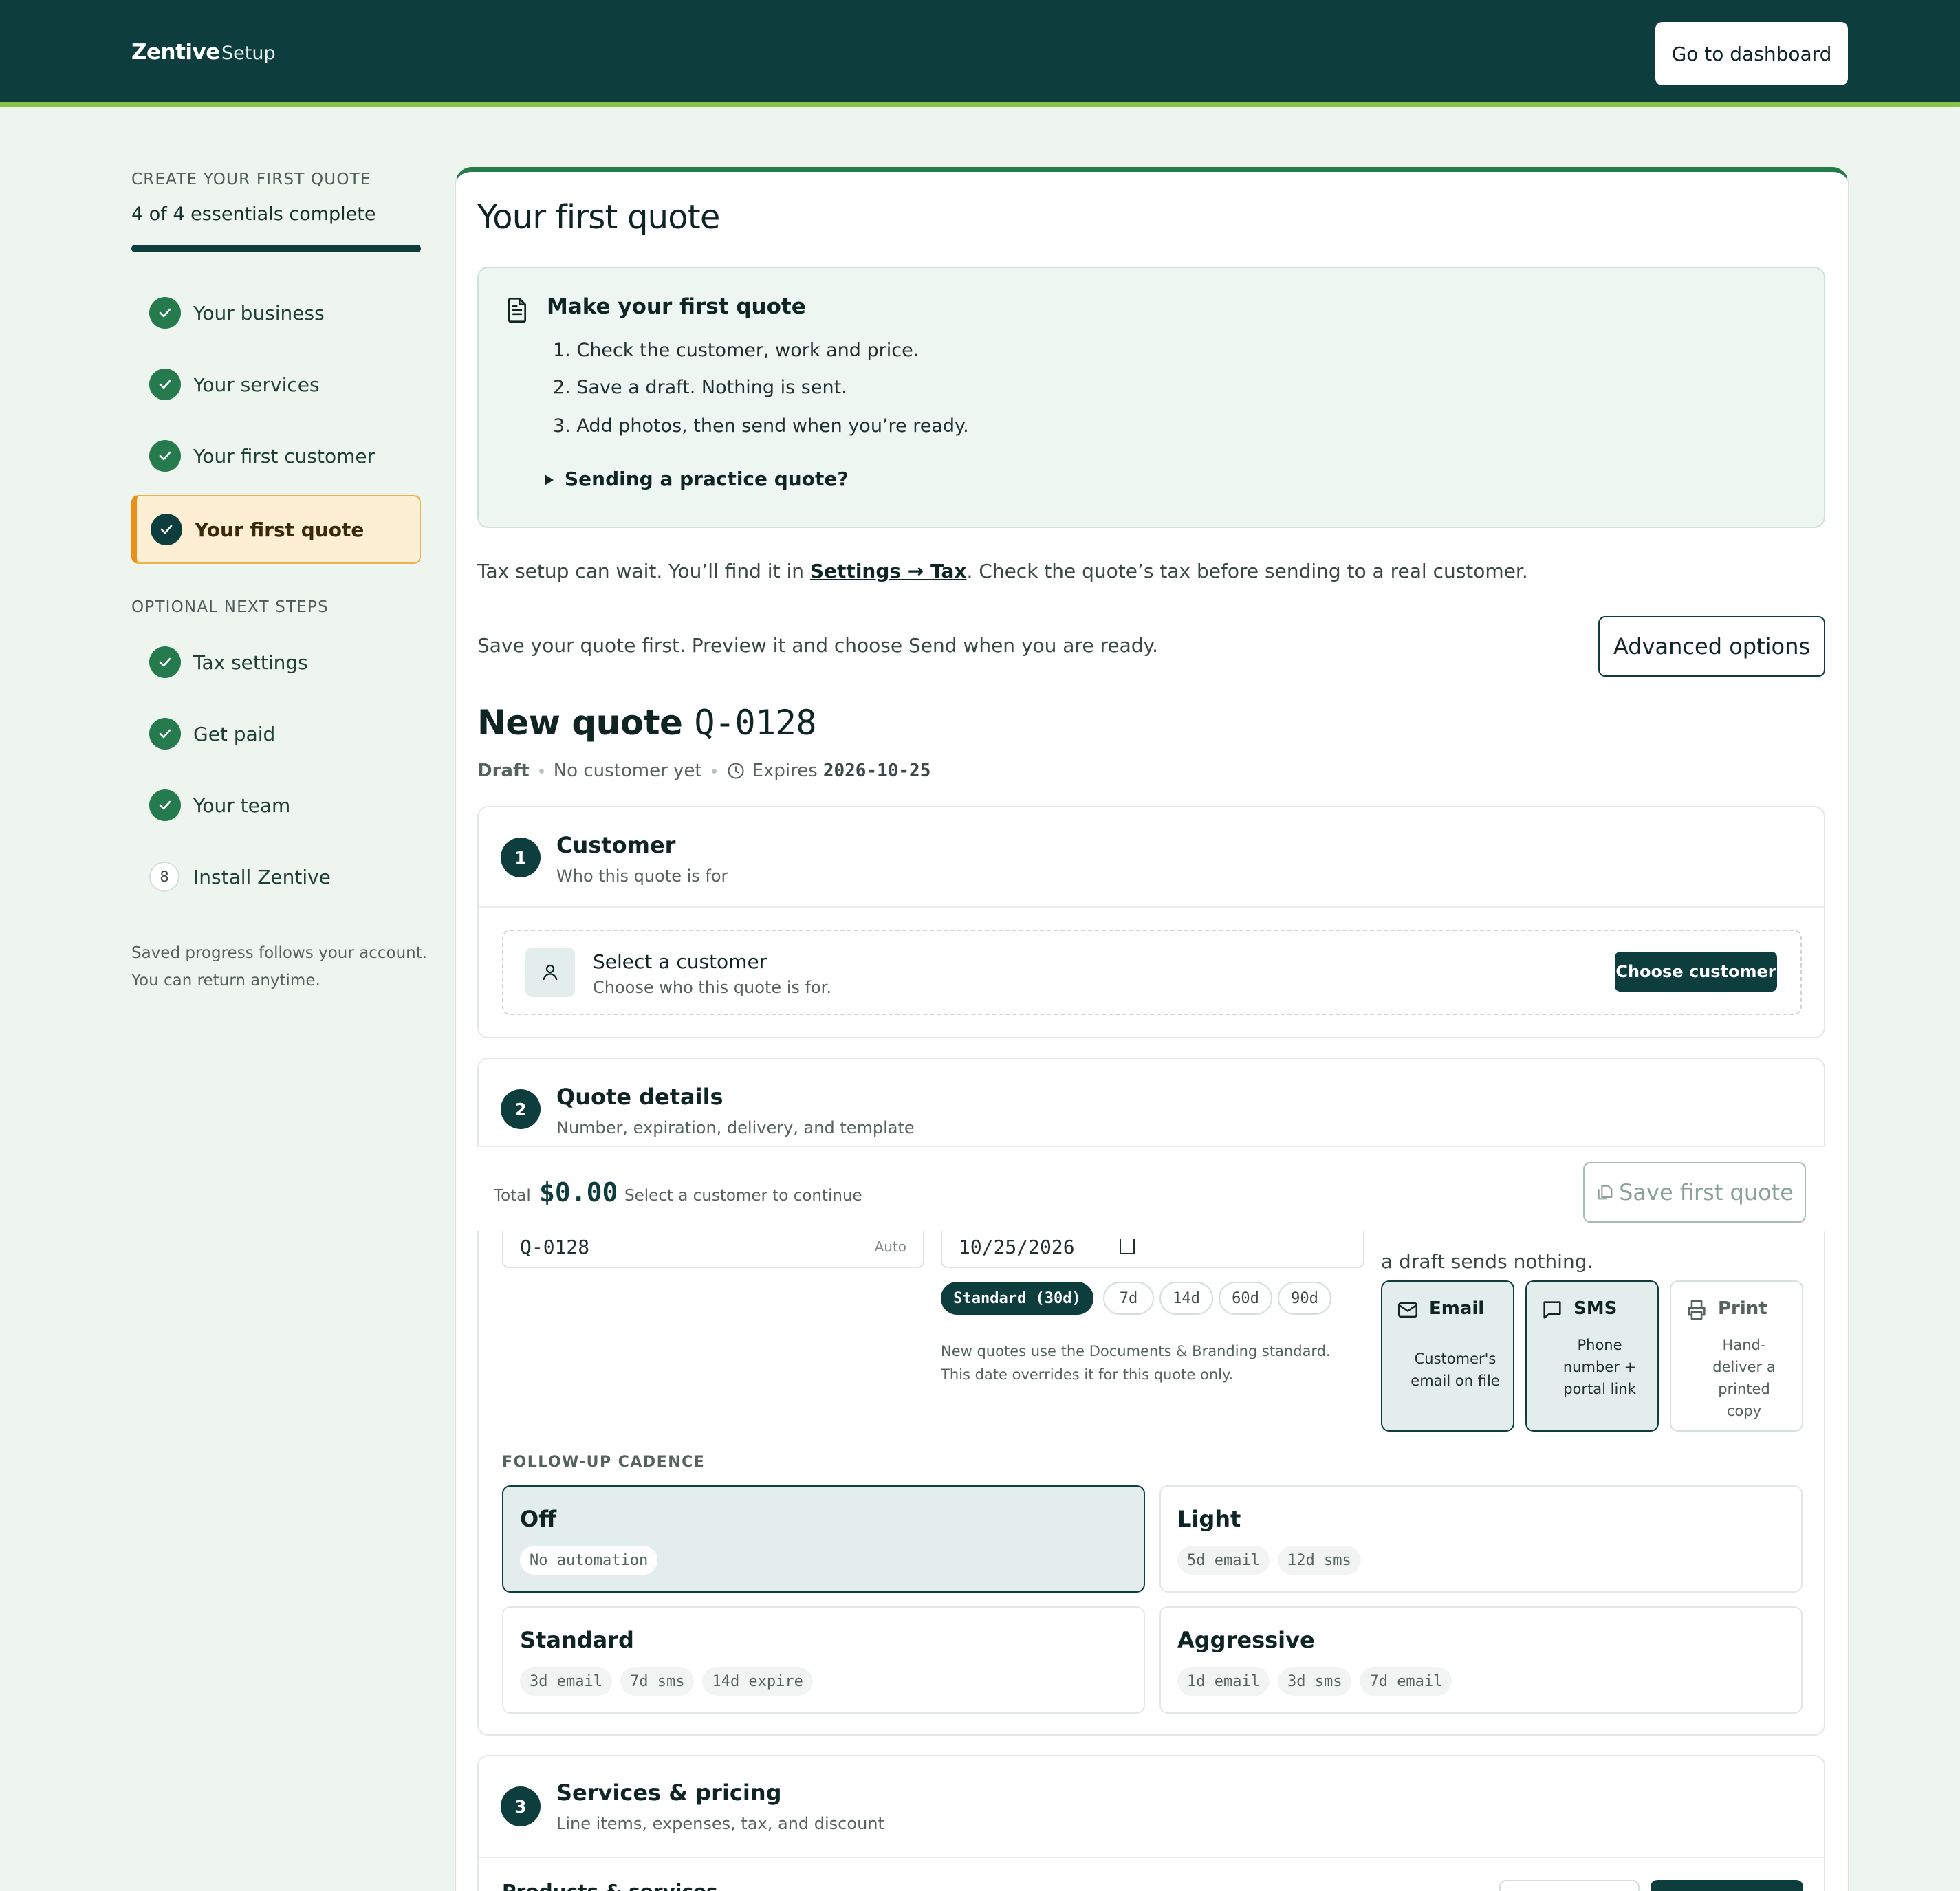 The height and width of the screenshot is (1891, 1960). I want to click on tip-title: Make your first quote, so click(676, 306).